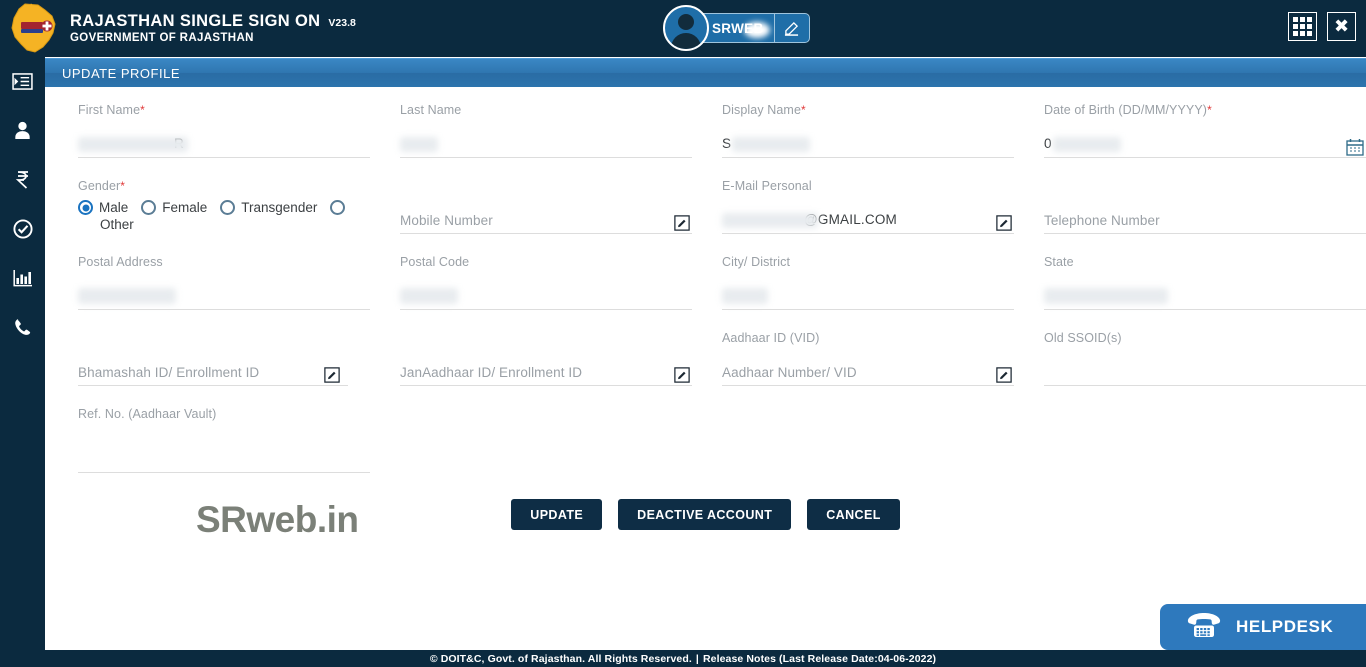 This screenshot has width=1366, height=667. What do you see at coordinates (1285, 626) in the screenshot?
I see `helpdesk-label: HELPDESK` at bounding box center [1285, 626].